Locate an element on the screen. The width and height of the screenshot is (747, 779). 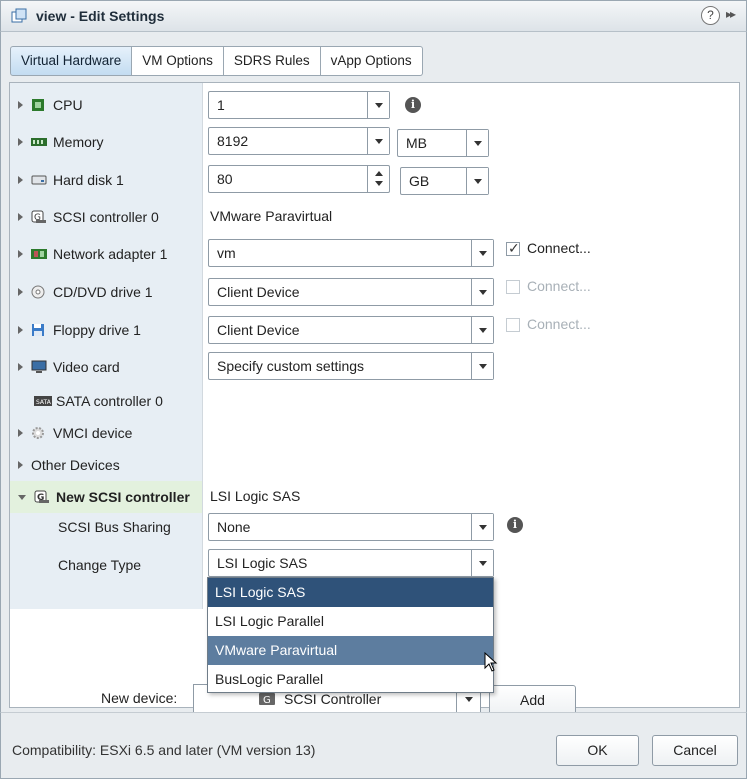
hard-disk-size-input: 80 is located at coordinates (299, 179).